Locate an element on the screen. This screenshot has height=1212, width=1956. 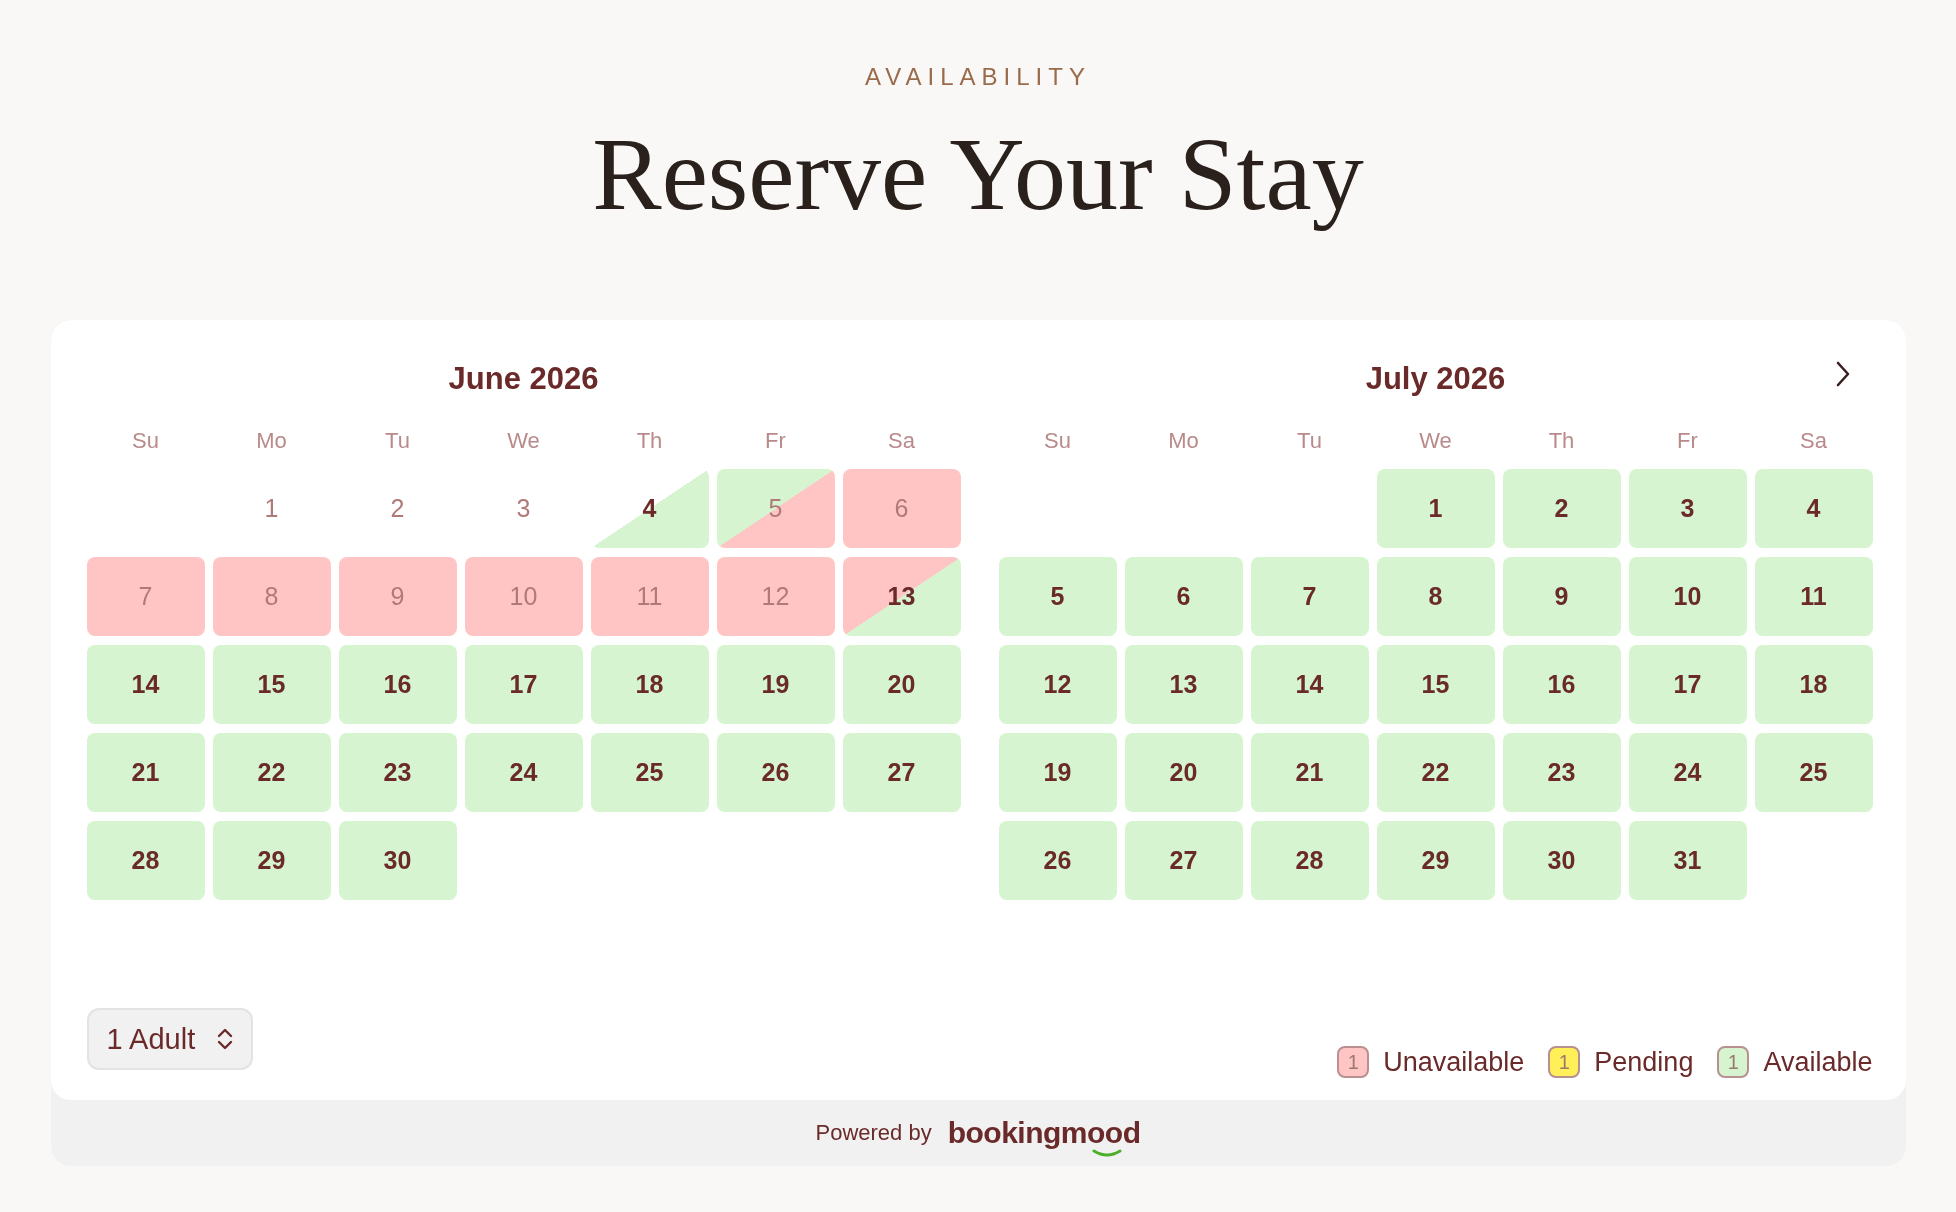
month-title: June 2026 is located at coordinates (523, 379).